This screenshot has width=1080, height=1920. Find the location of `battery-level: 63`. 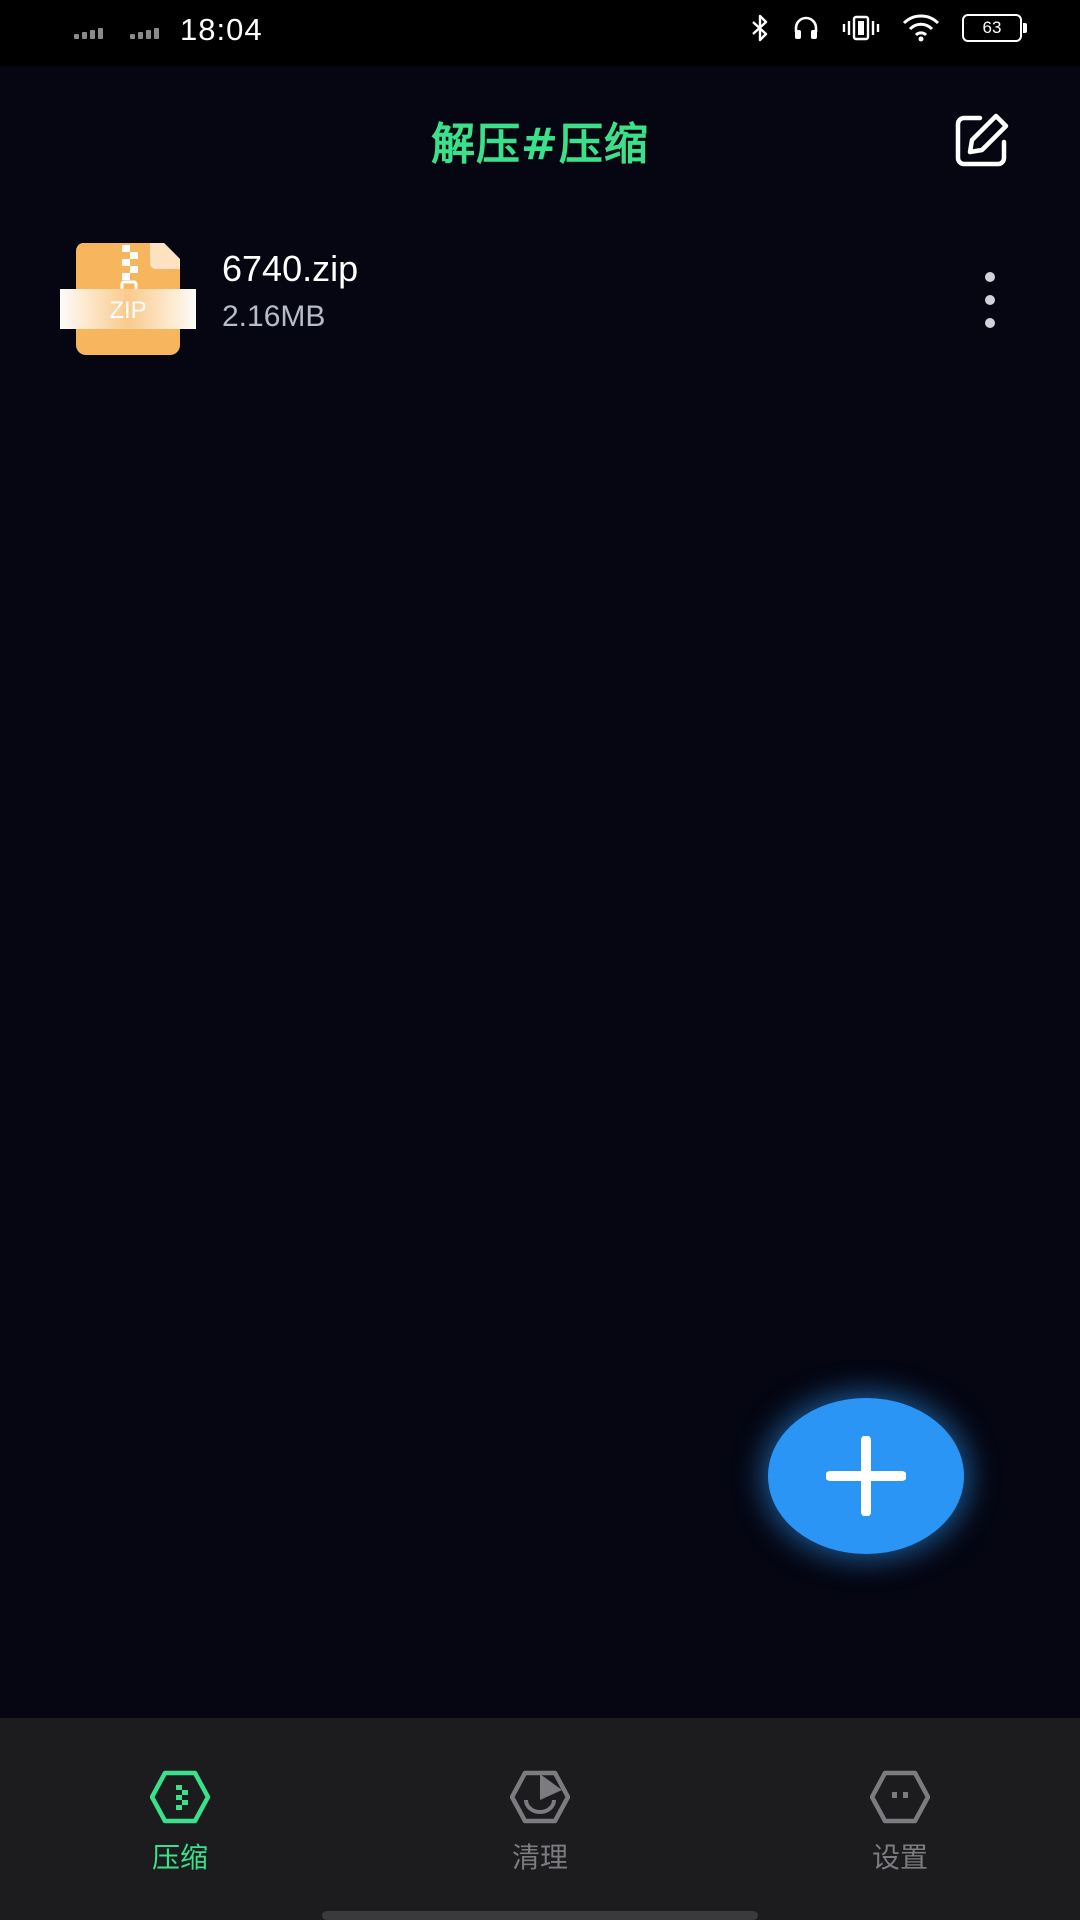

battery-level: 63 is located at coordinates (992, 27).